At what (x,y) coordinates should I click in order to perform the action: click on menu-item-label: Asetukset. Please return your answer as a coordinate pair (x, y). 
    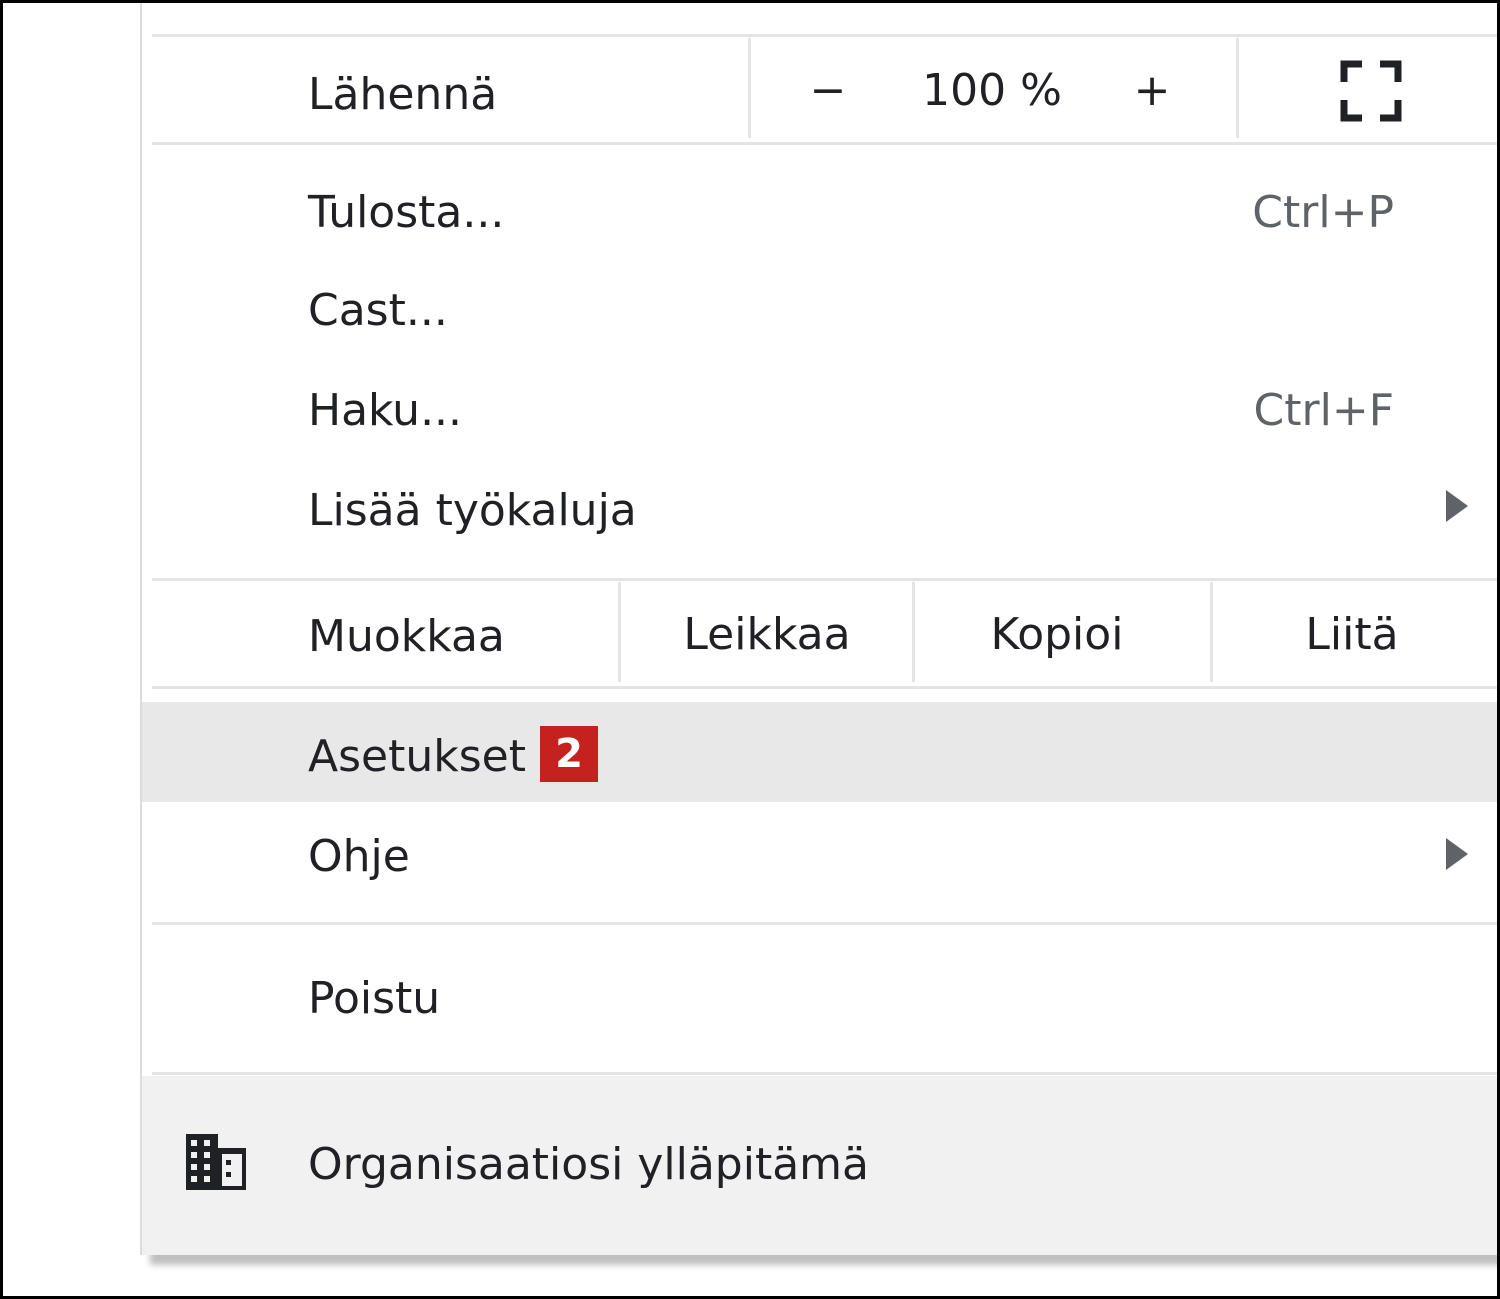
    Looking at the image, I should click on (417, 756).